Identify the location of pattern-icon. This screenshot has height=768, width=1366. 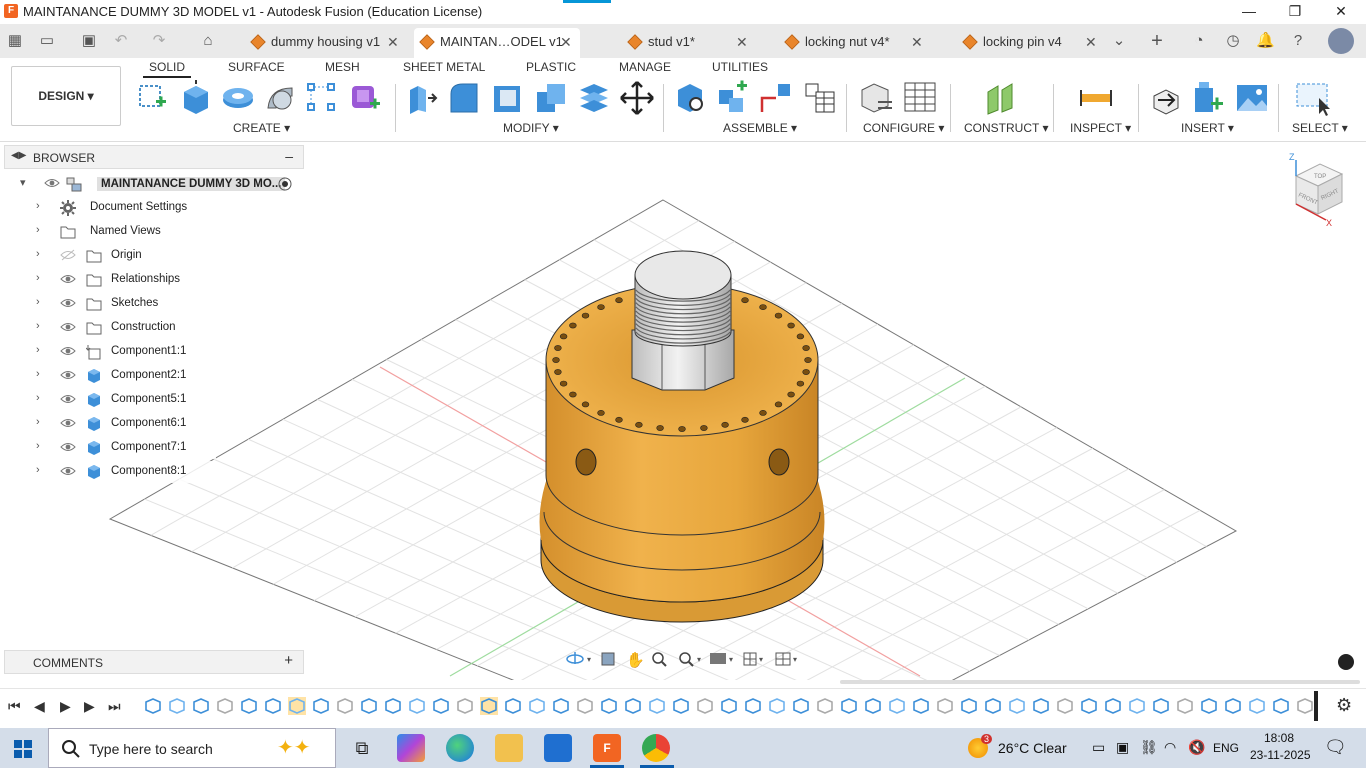
(322, 98).